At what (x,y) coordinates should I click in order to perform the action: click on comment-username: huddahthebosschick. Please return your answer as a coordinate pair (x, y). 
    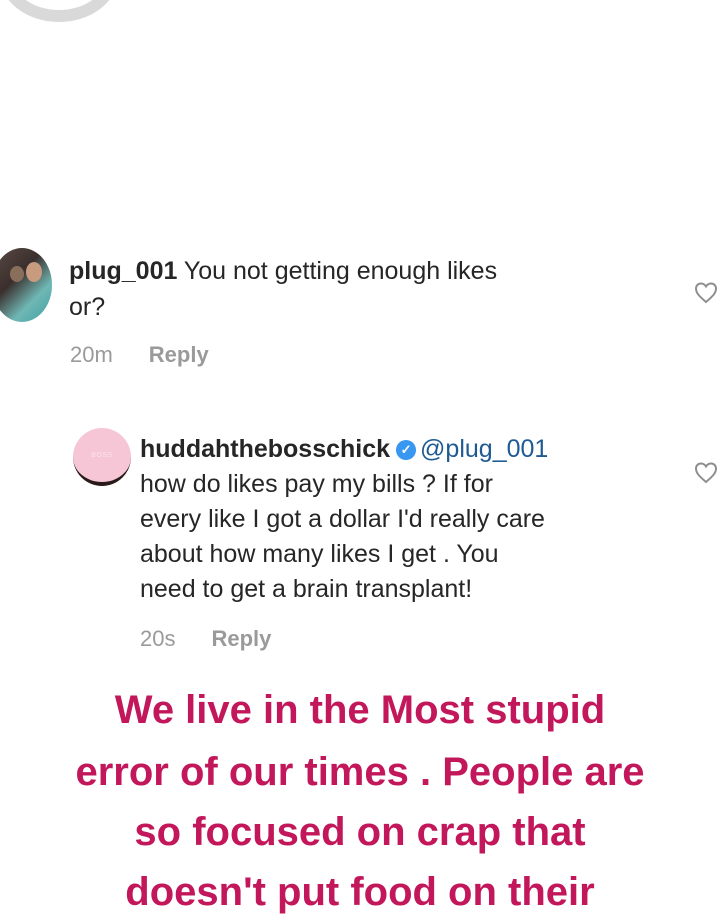
    Looking at the image, I should click on (265, 449).